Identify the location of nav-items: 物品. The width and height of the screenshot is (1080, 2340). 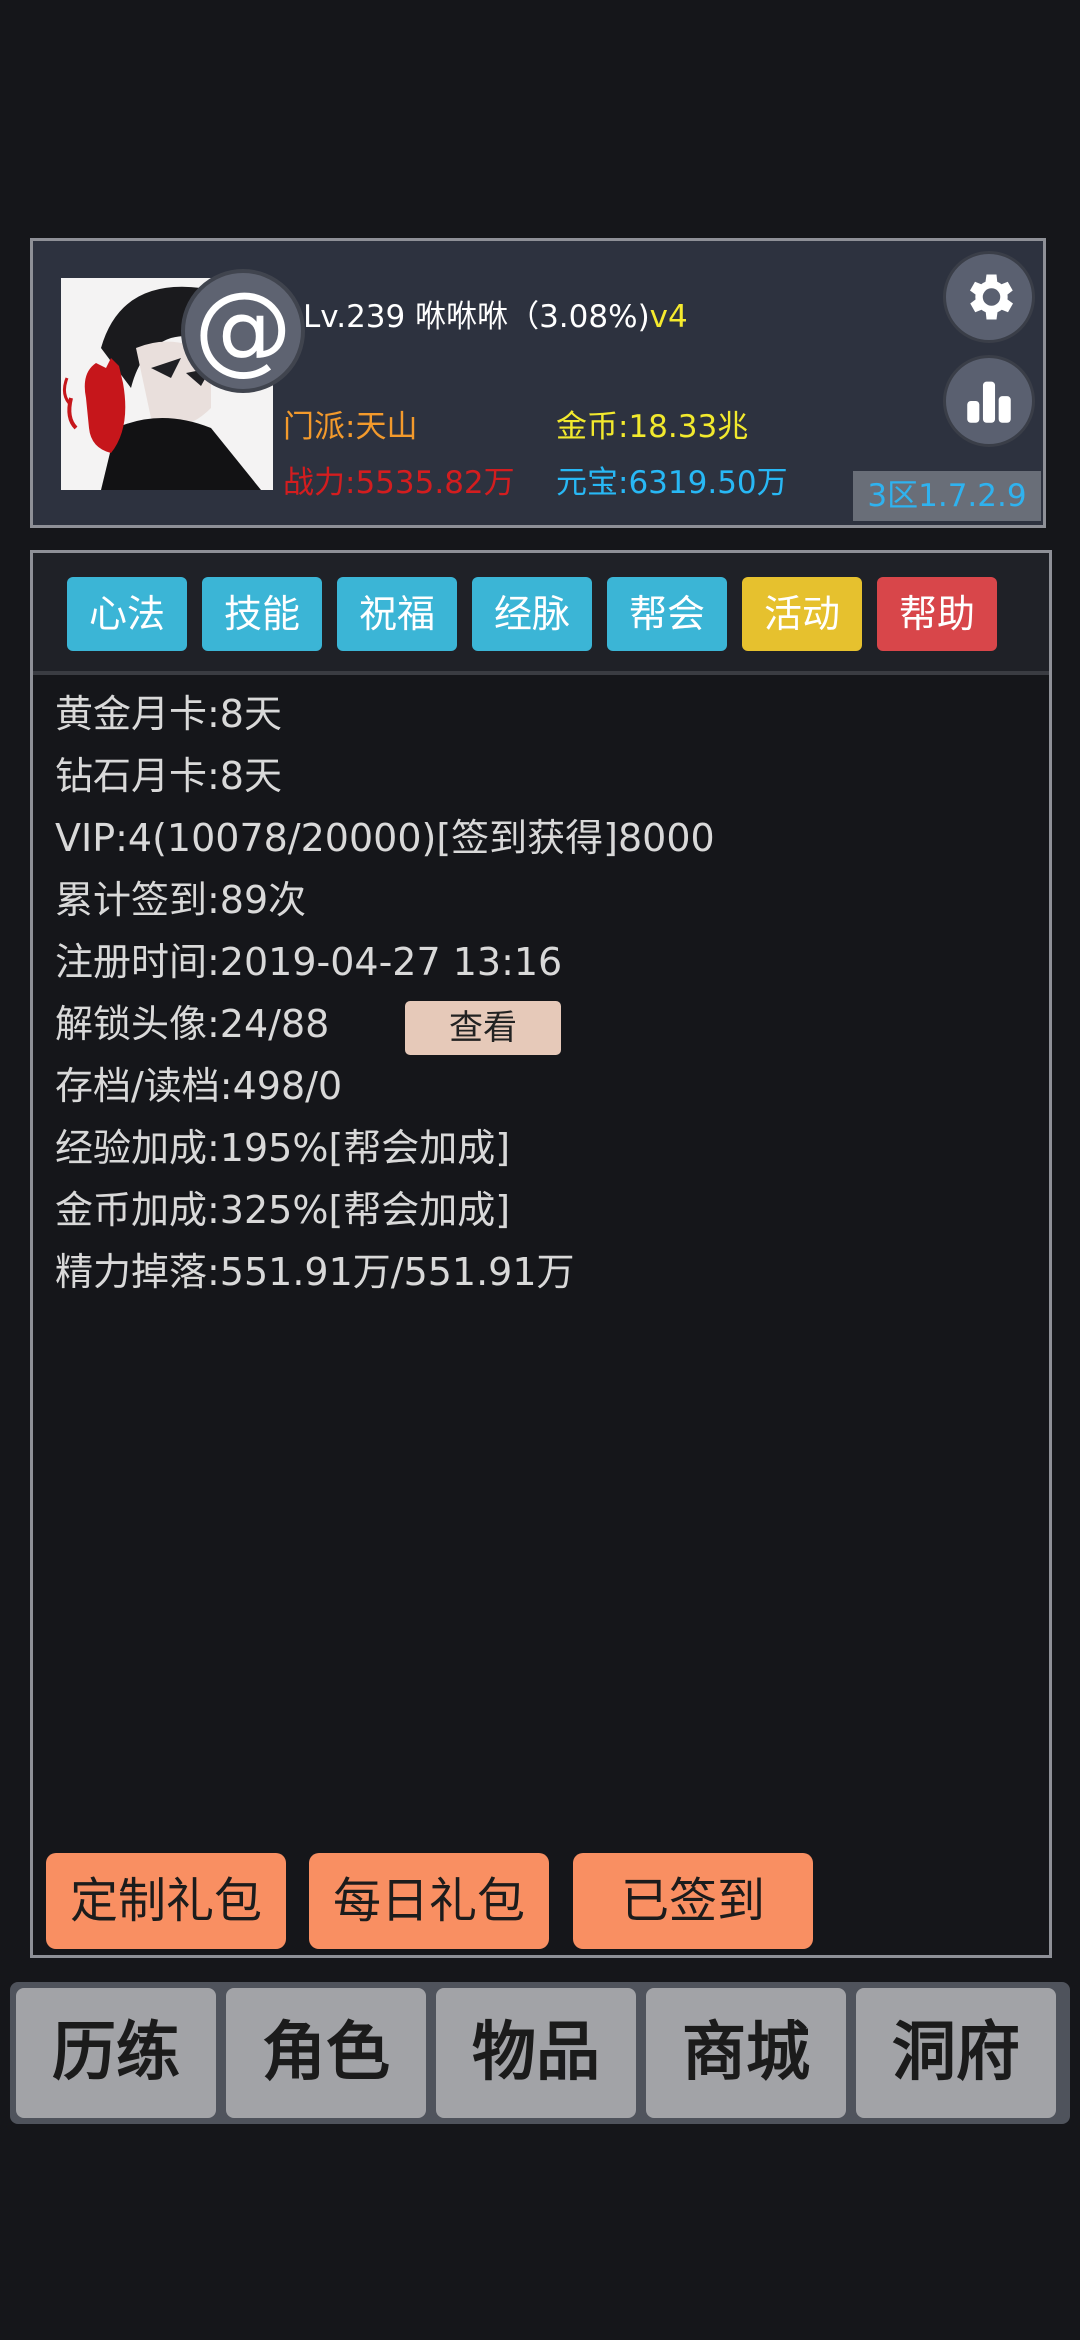
(536, 2053).